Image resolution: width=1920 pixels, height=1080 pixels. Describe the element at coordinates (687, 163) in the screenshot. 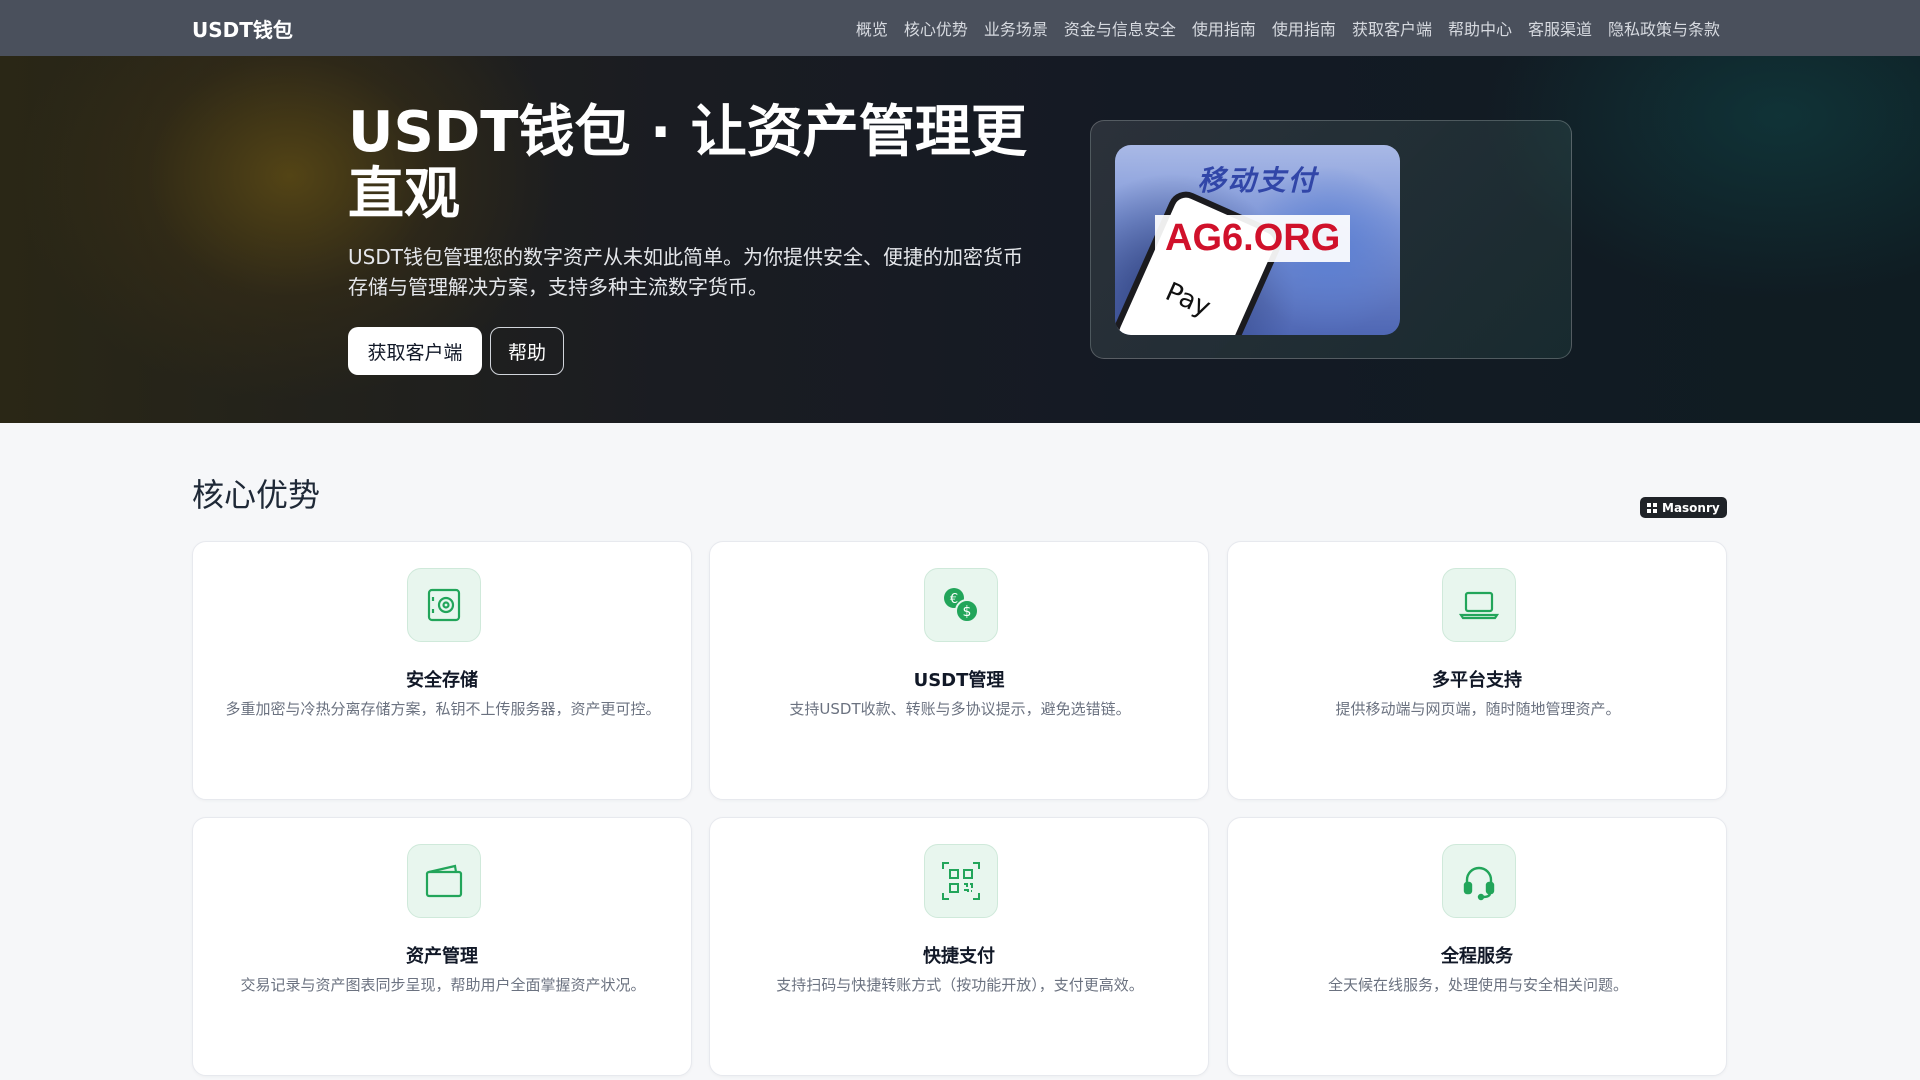

I see `hero-title: USDT钱包 · 让资产管理更直观` at that location.